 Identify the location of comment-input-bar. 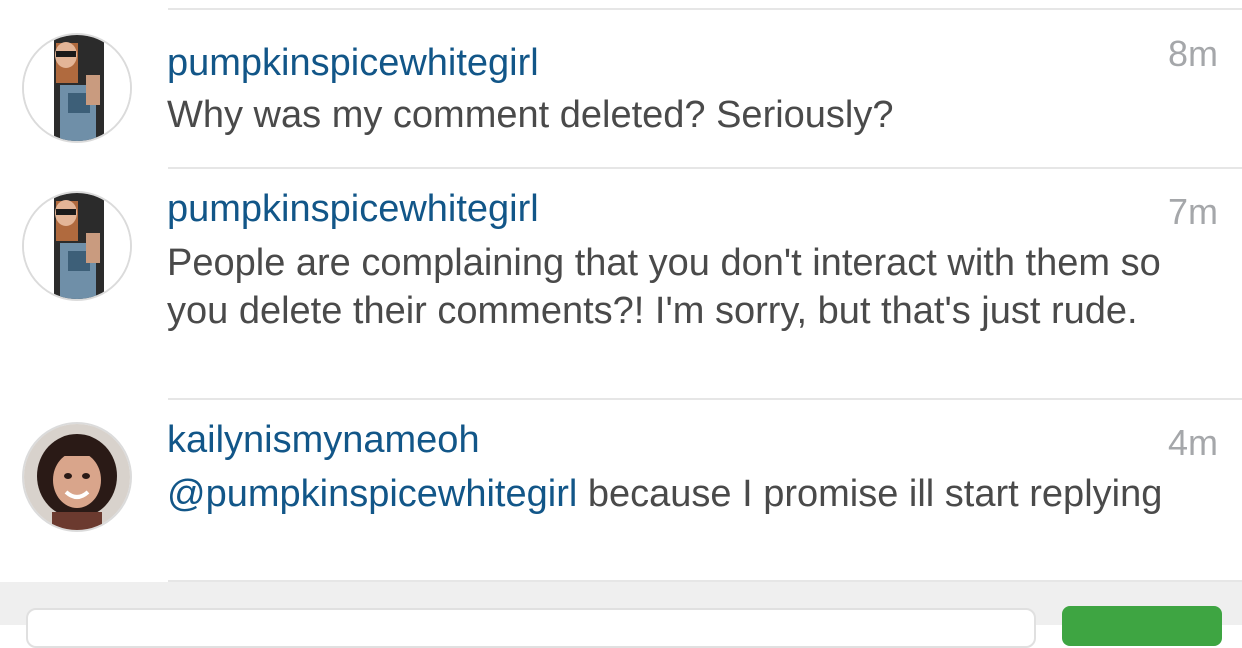
(621, 615).